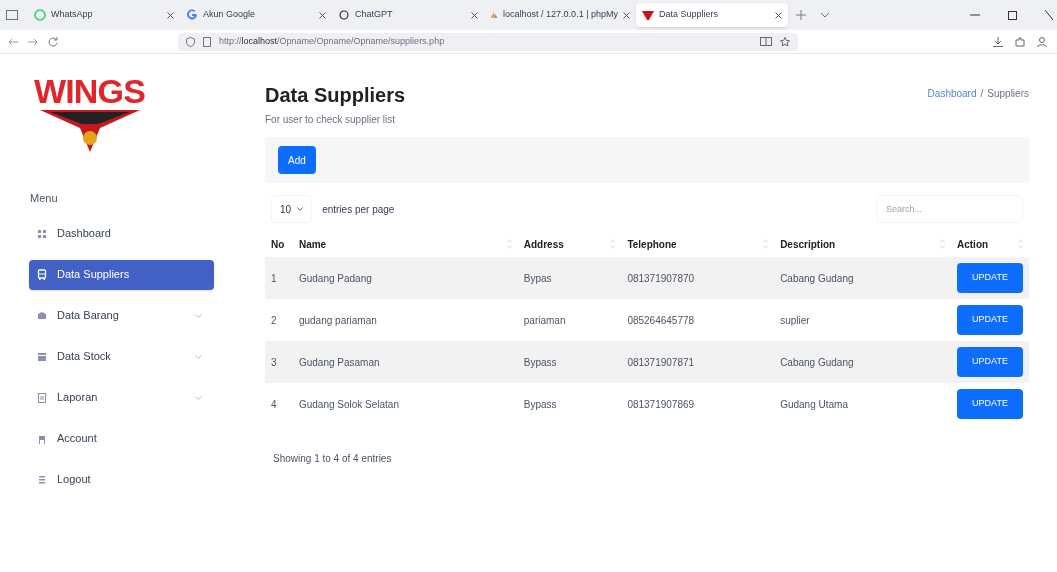 This screenshot has height=572, width=1057. Describe the element at coordinates (42, 479) in the screenshot. I see `list-icon` at that location.